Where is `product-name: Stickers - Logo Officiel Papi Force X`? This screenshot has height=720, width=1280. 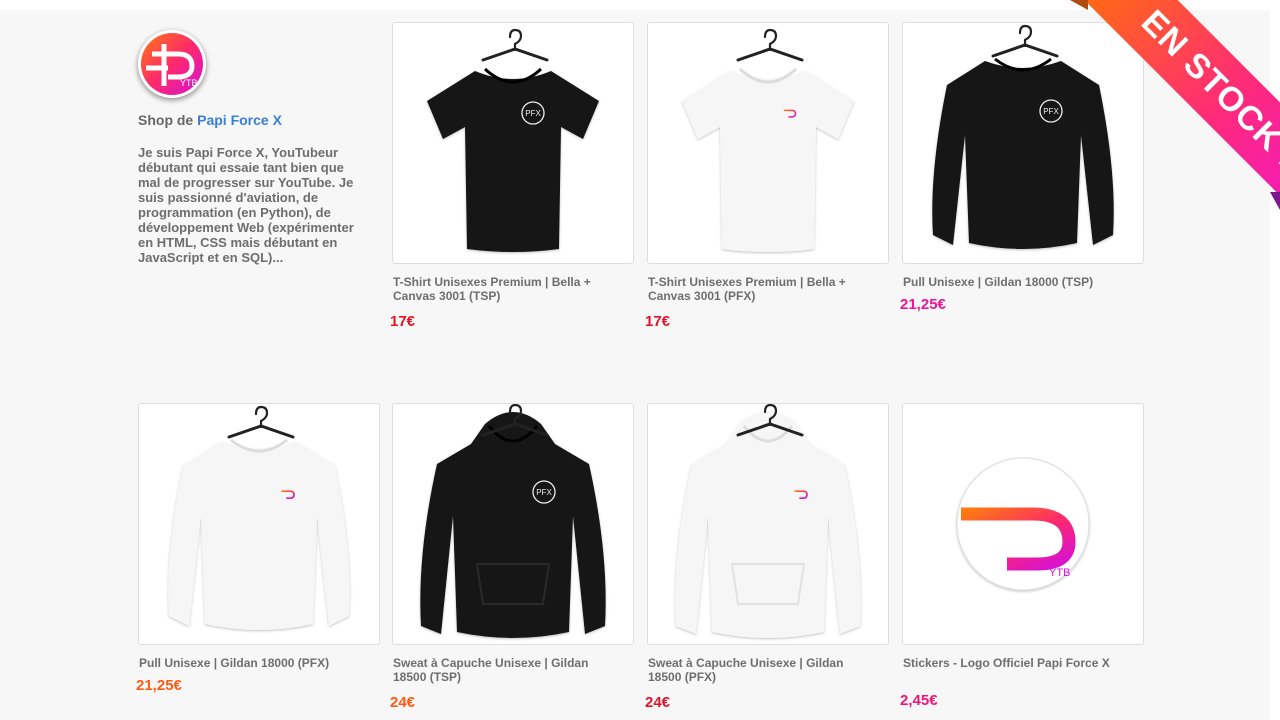 product-name: Stickers - Logo Officiel Papi Force X is located at coordinates (1017, 663).